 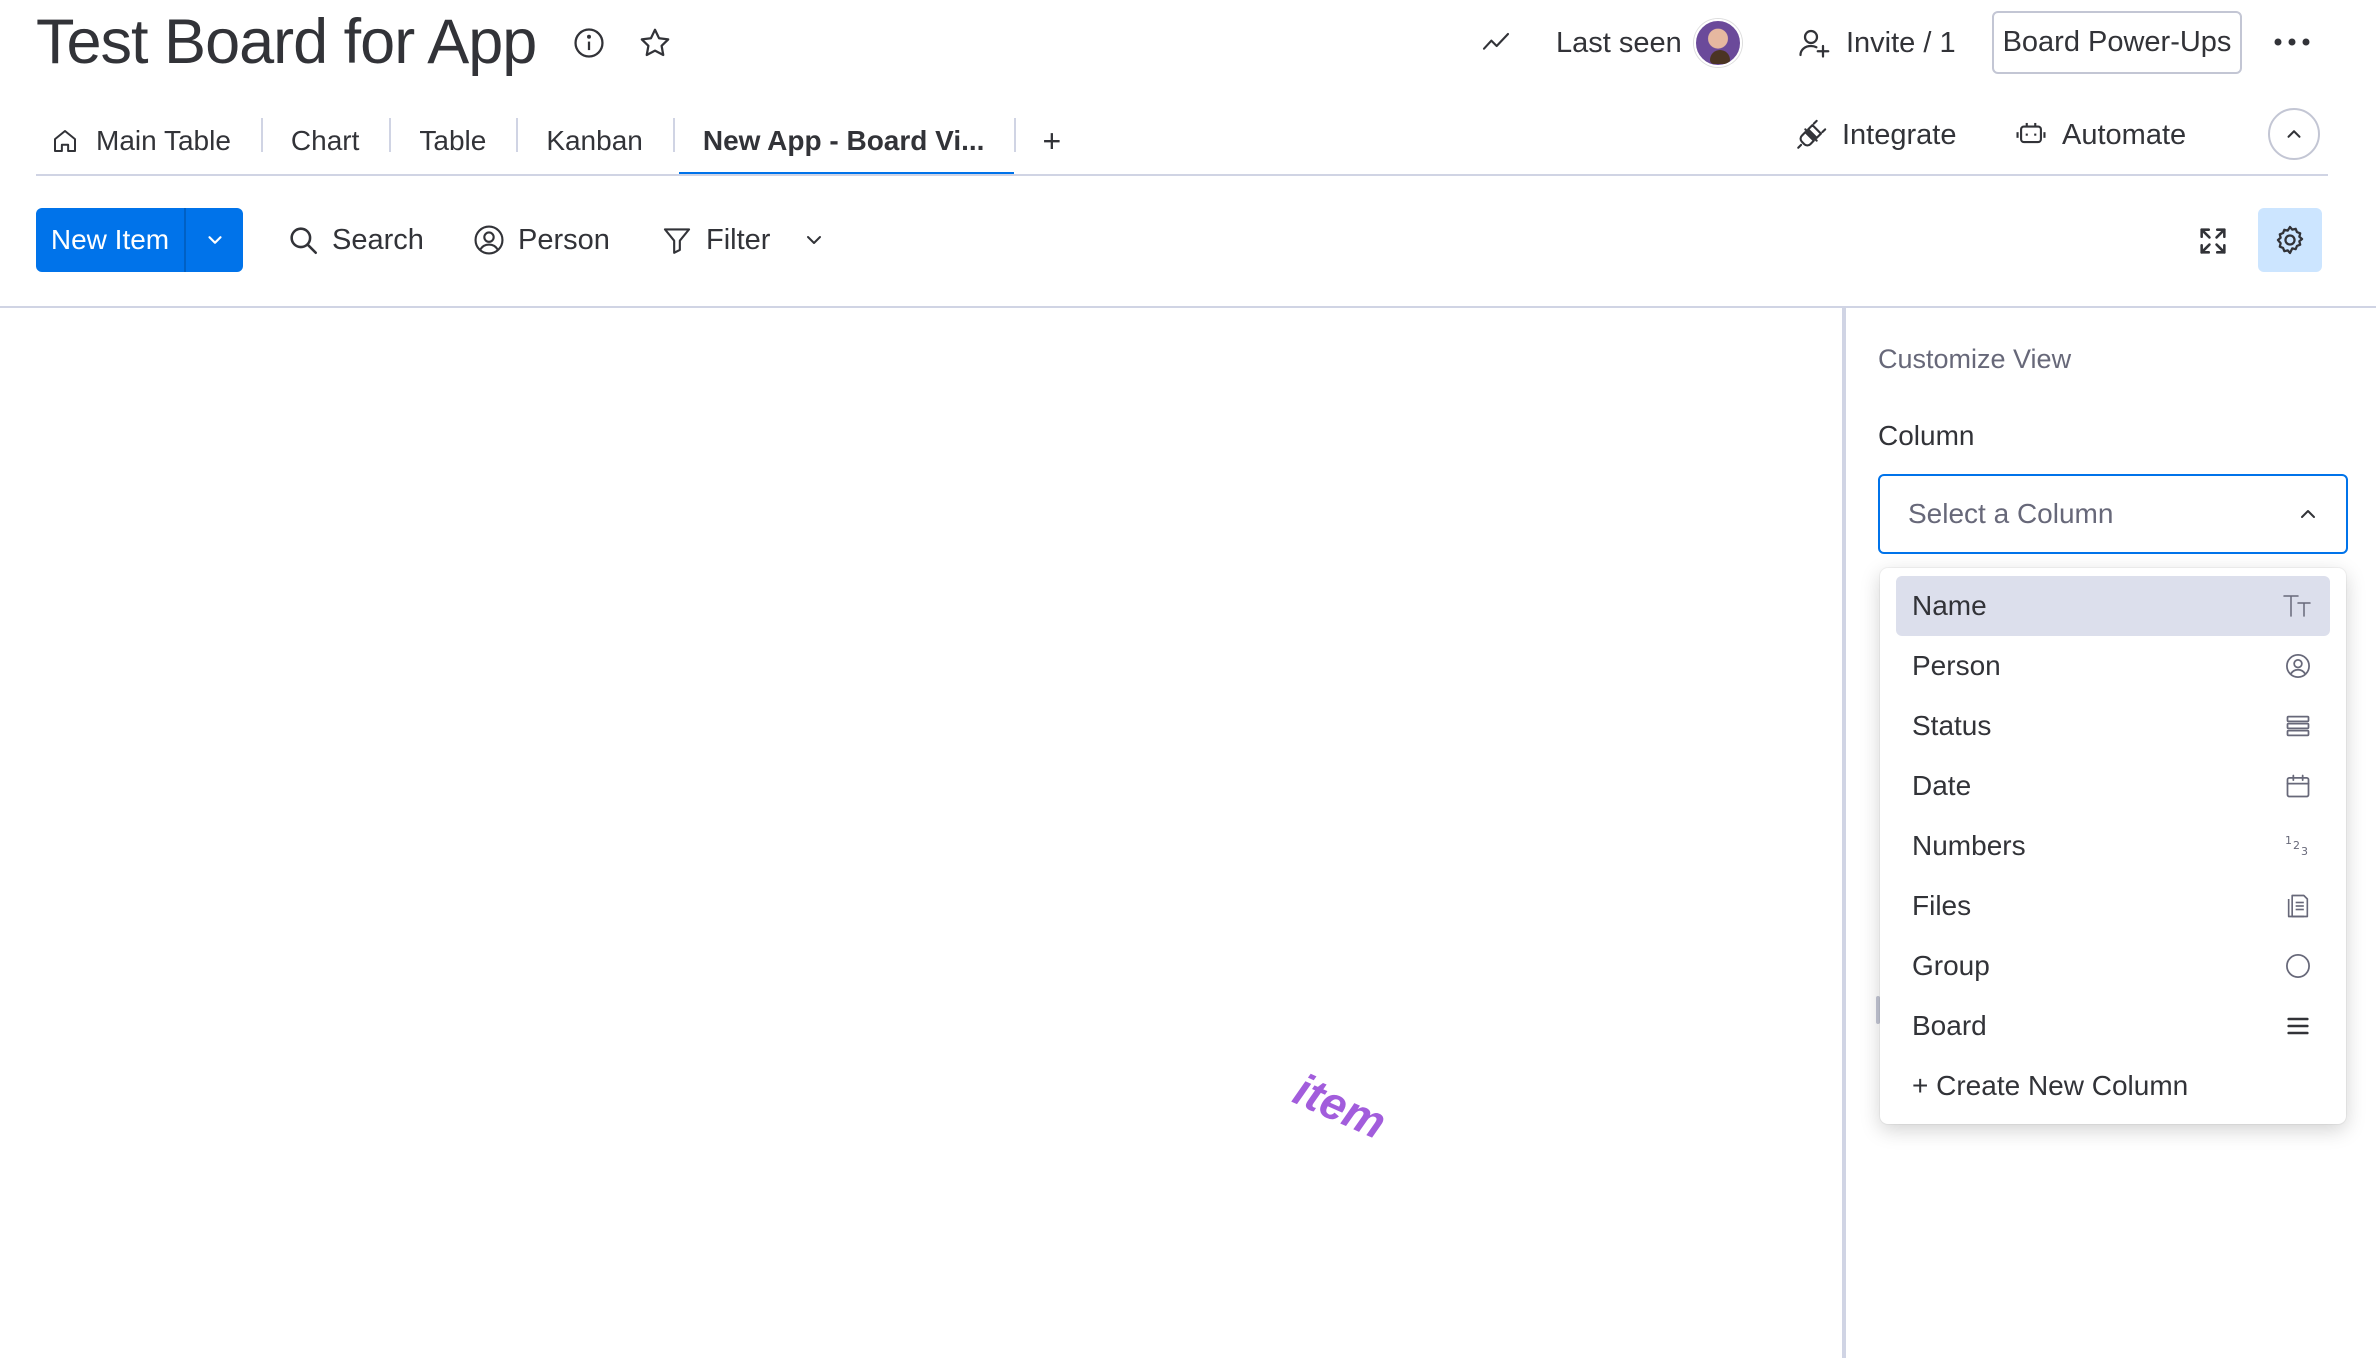 I want to click on filter-options-chevron-icon, so click(x=814, y=240).